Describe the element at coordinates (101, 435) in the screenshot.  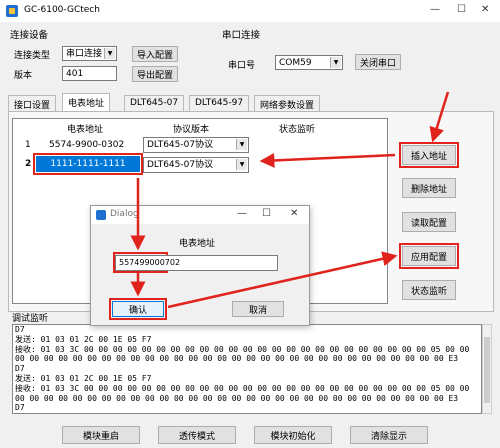
I see `restart-module-button: 模块重启` at that location.